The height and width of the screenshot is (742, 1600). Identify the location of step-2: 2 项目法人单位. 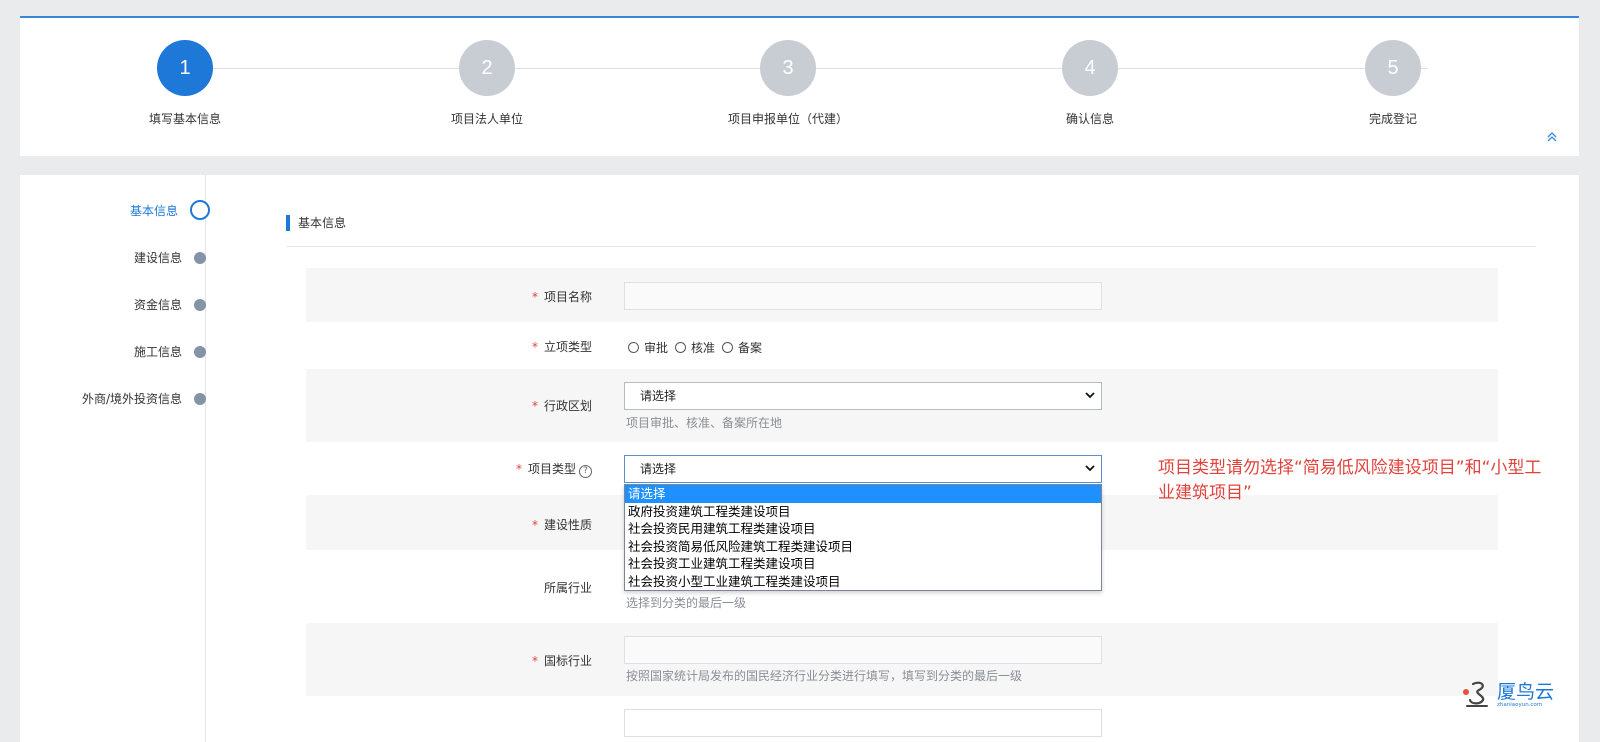
(487, 83).